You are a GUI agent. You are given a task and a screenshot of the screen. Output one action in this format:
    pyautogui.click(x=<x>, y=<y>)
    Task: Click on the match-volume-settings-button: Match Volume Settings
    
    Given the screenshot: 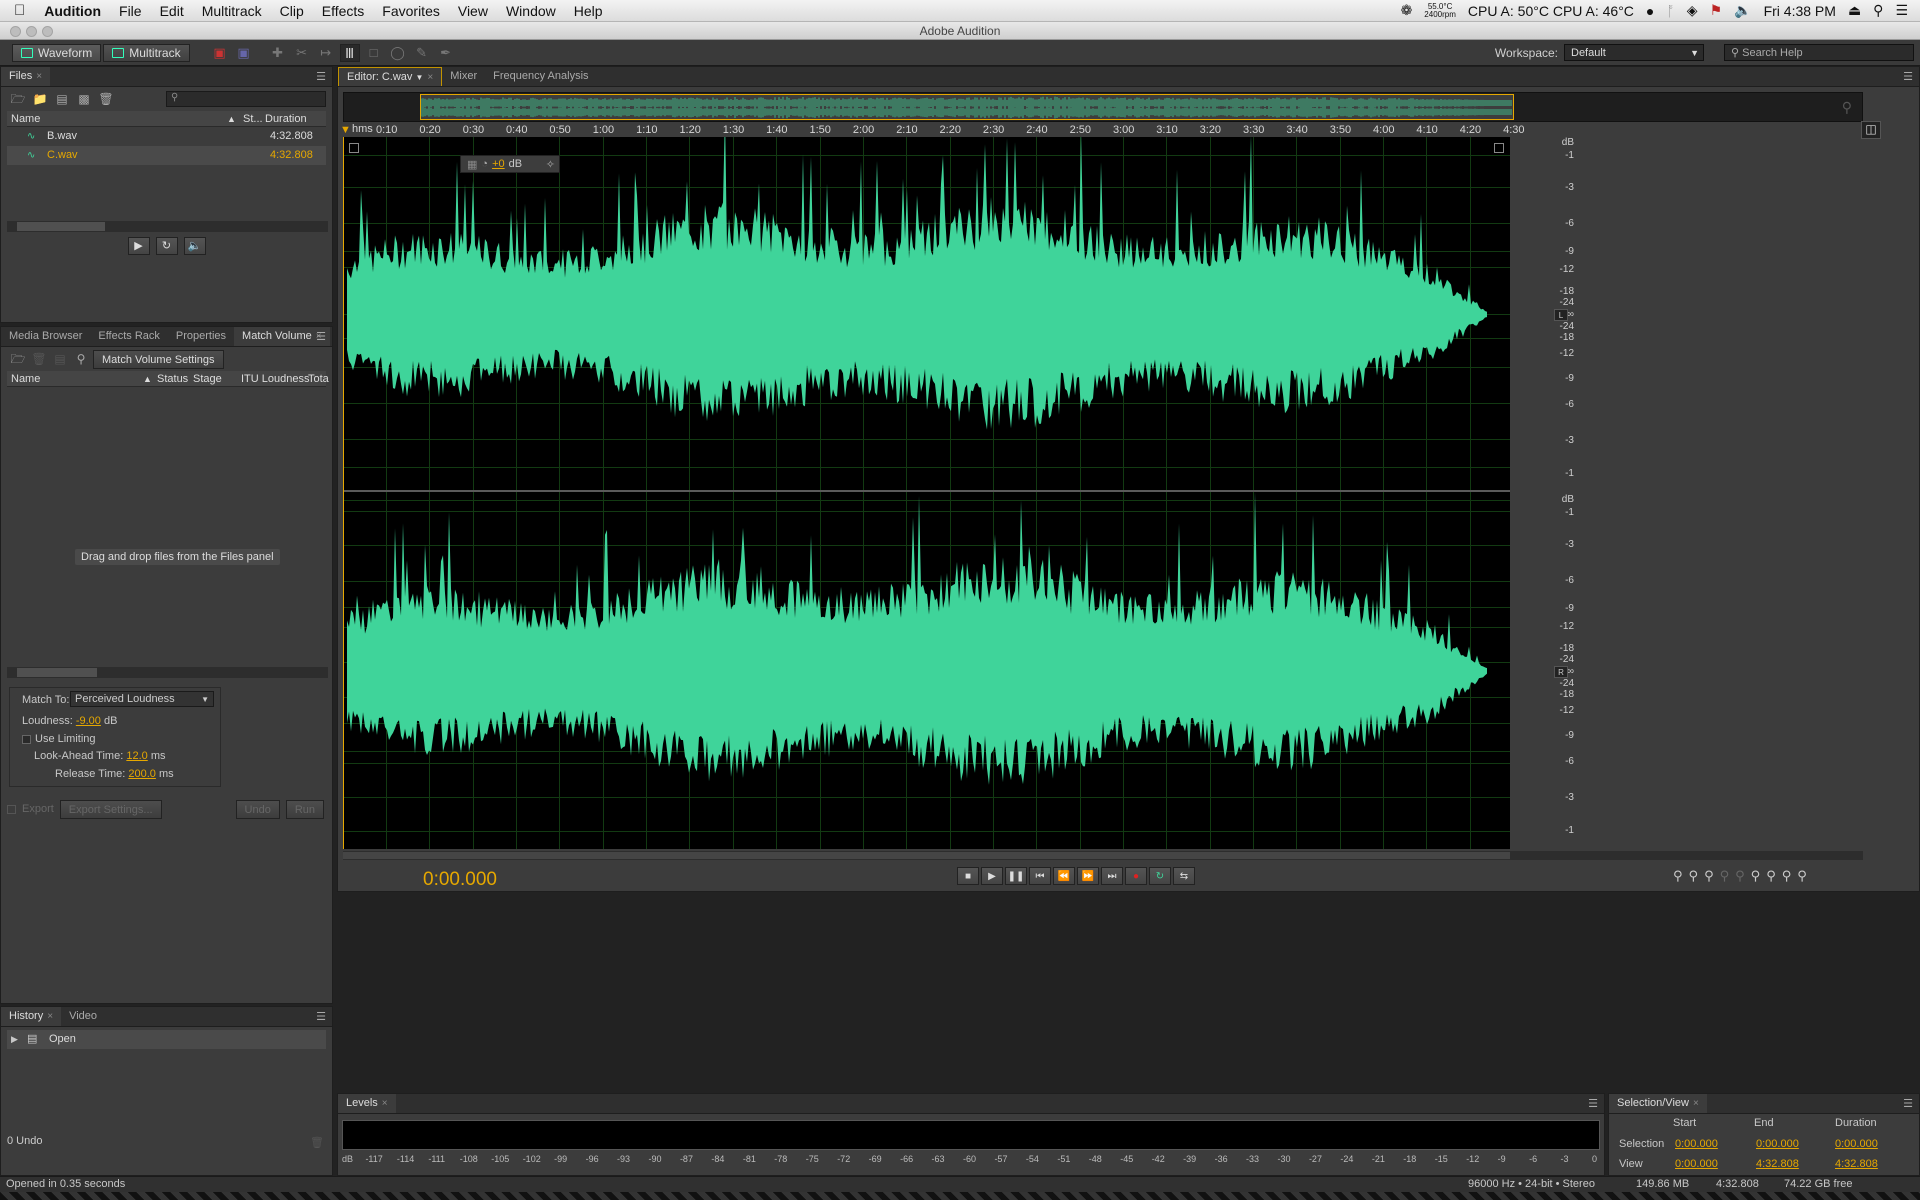 What is the action you would take?
    pyautogui.click(x=158, y=359)
    